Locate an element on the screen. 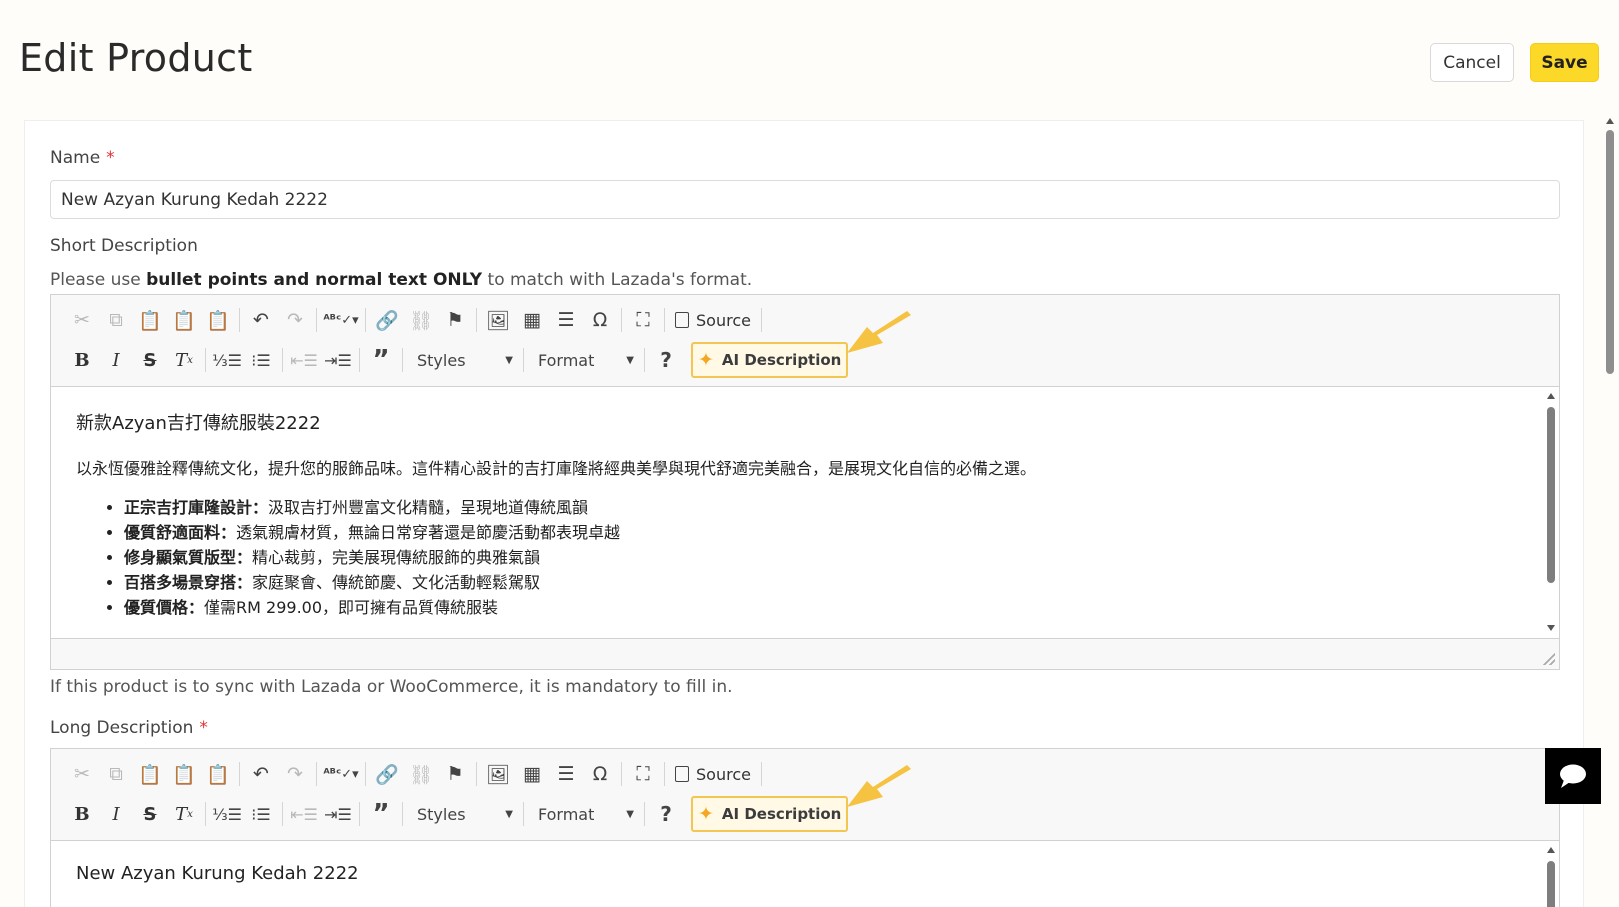  hint-suffix: to match with Lazada's format. is located at coordinates (617, 280).